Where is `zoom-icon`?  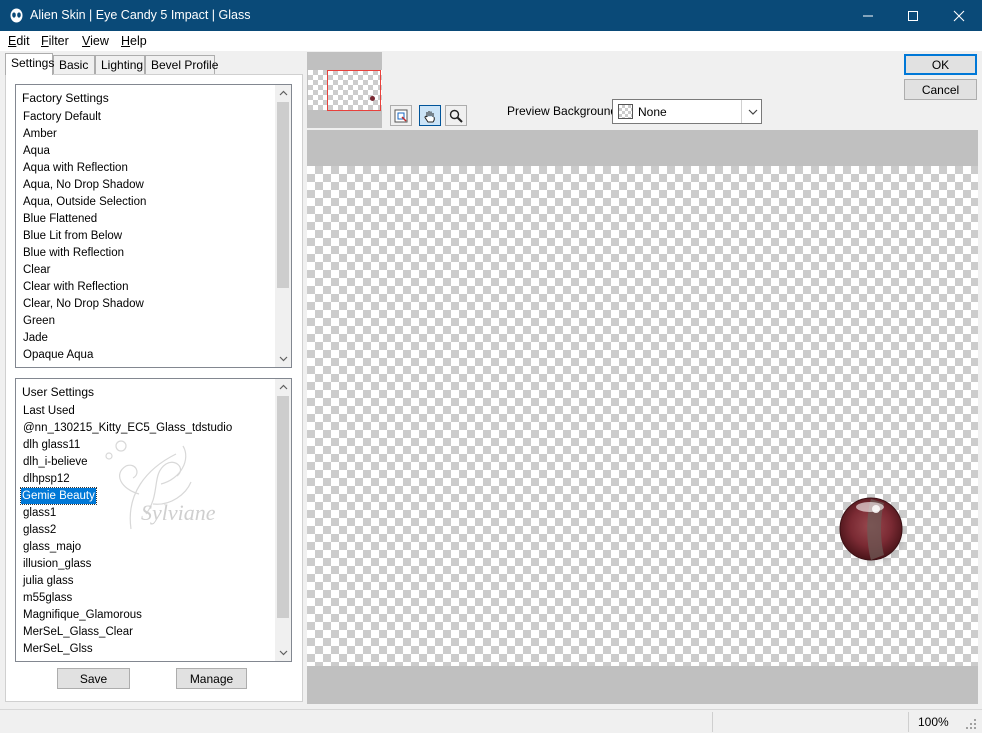
zoom-icon is located at coordinates (456, 116).